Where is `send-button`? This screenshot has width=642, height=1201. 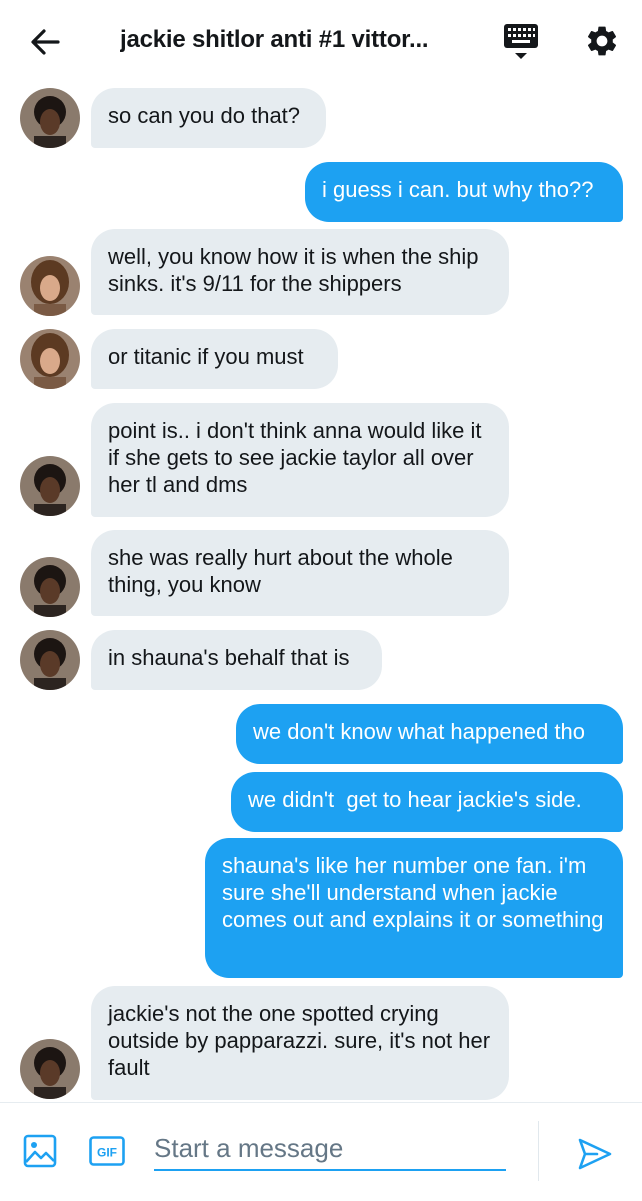 send-button is located at coordinates (595, 1154).